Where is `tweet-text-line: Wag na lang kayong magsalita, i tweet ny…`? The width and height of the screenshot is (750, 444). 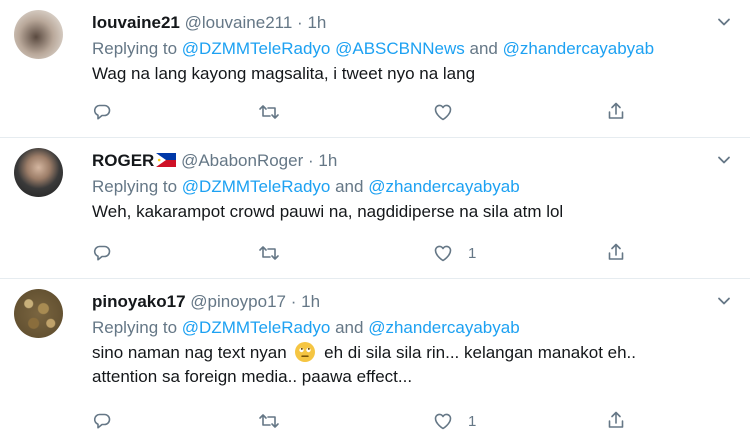 tweet-text-line: Wag na lang kayong magsalita, i tweet ny… is located at coordinates (284, 73).